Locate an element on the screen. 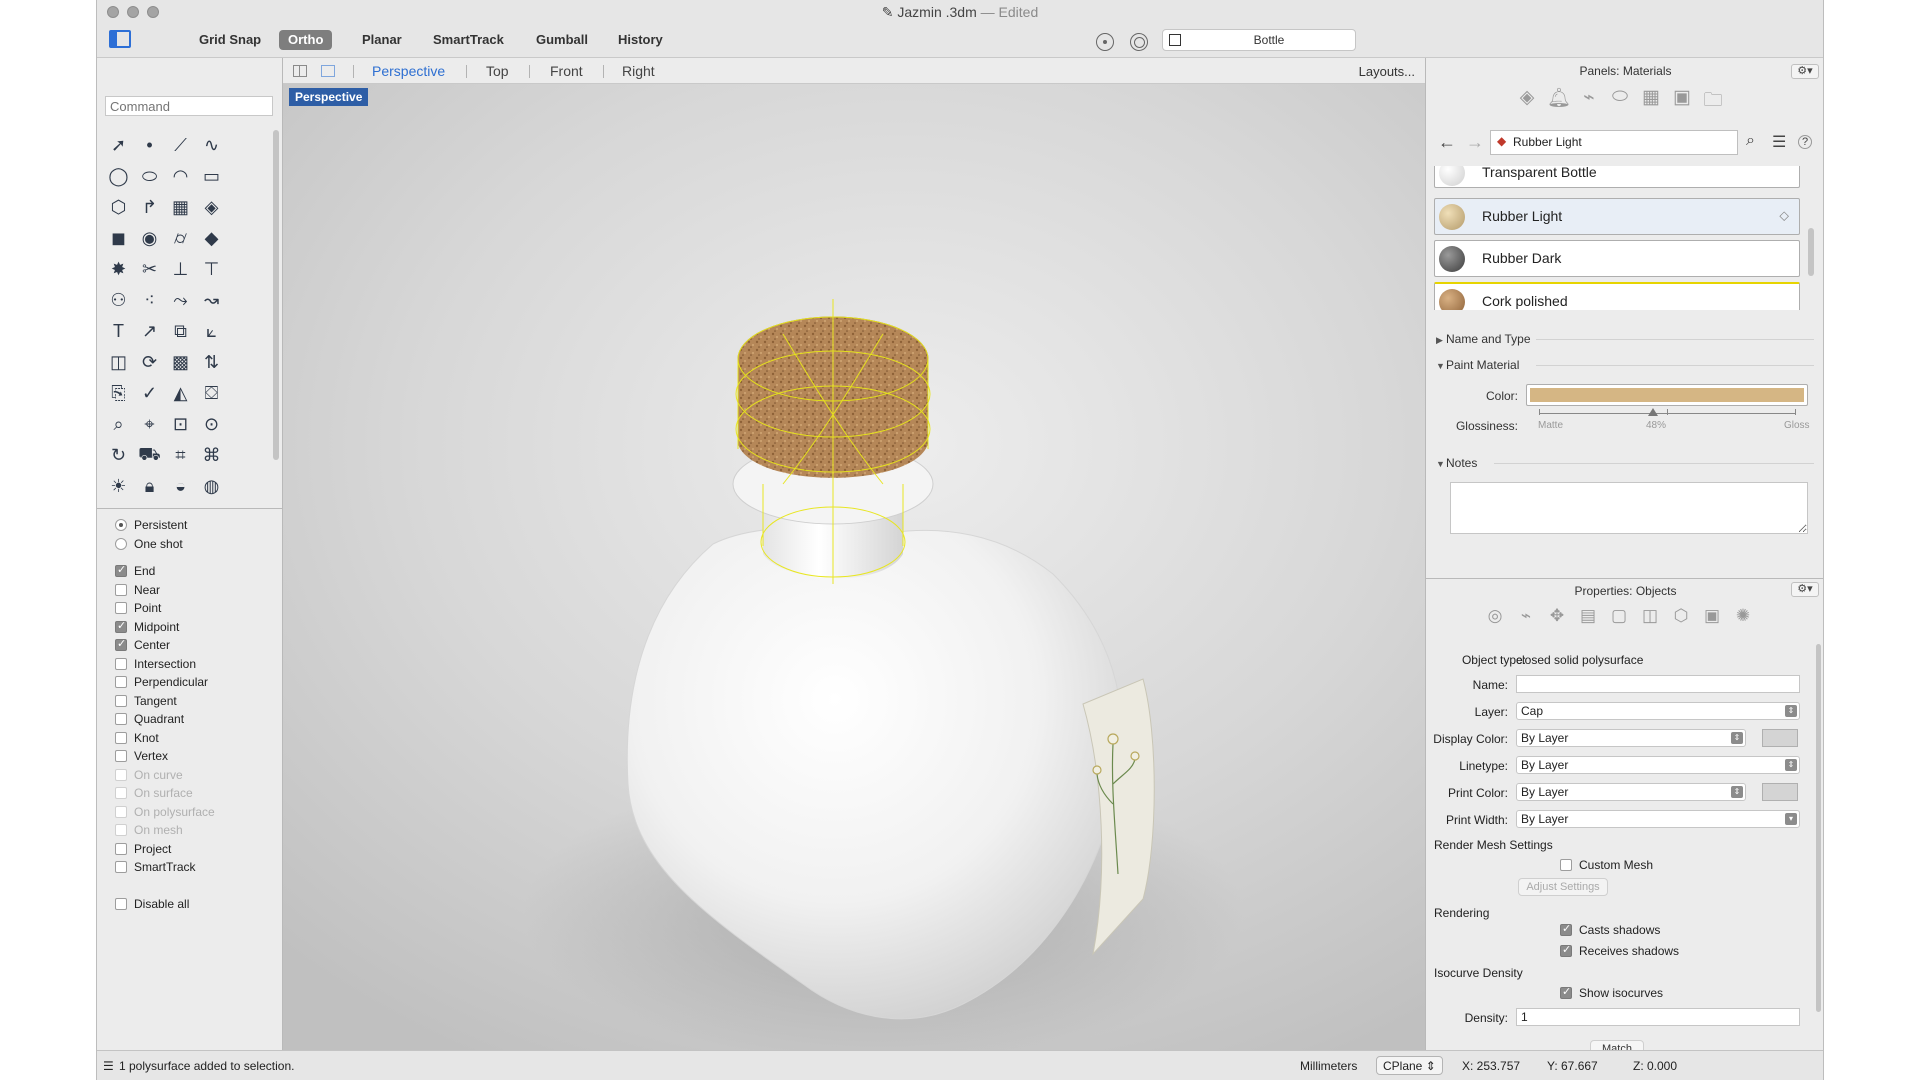 The image size is (1920, 1080). car-icon: ⛟ is located at coordinates (149, 455).